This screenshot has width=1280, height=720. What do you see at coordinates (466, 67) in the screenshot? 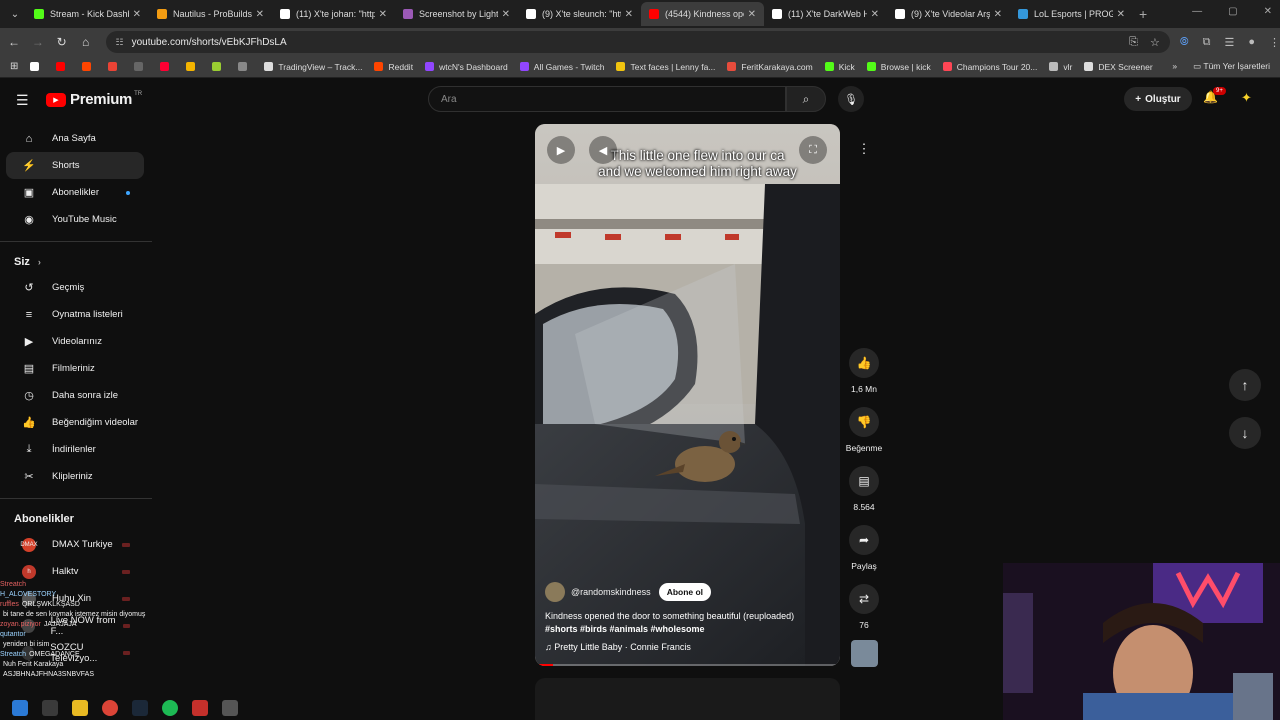
I see `bookmark-item: wtcN's Dashboard` at bounding box center [466, 67].